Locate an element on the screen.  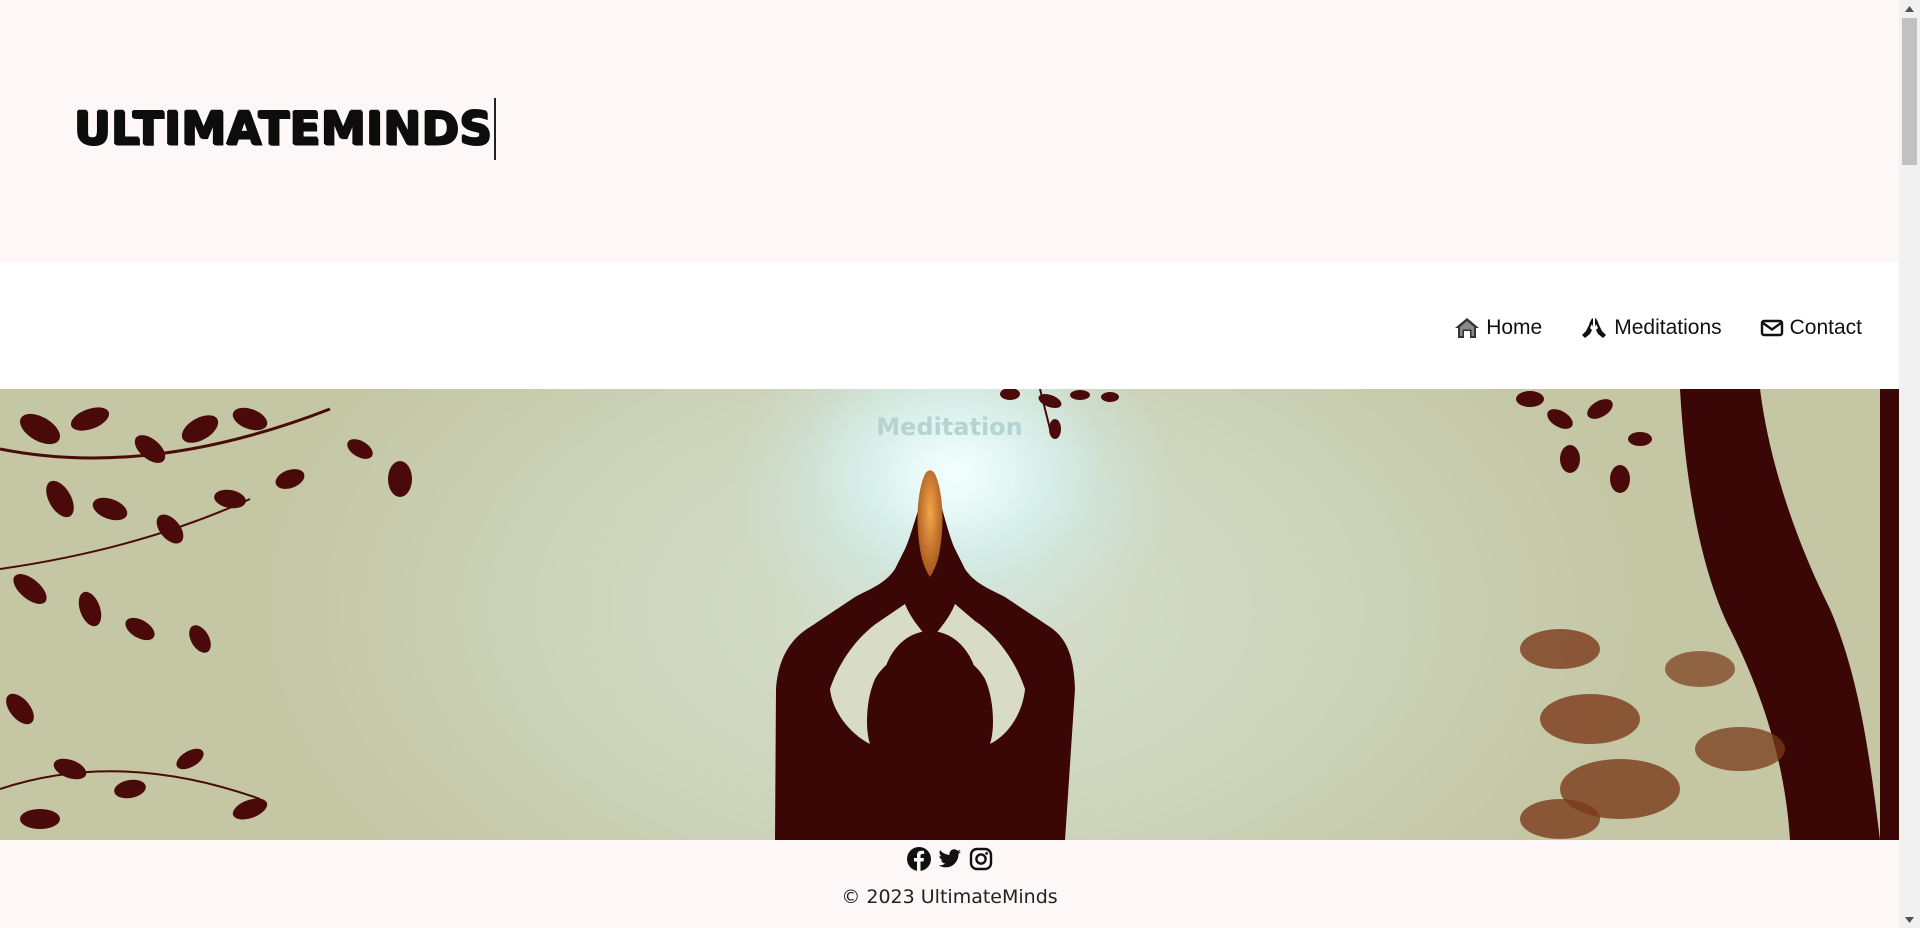
home-icon is located at coordinates (1467, 328).